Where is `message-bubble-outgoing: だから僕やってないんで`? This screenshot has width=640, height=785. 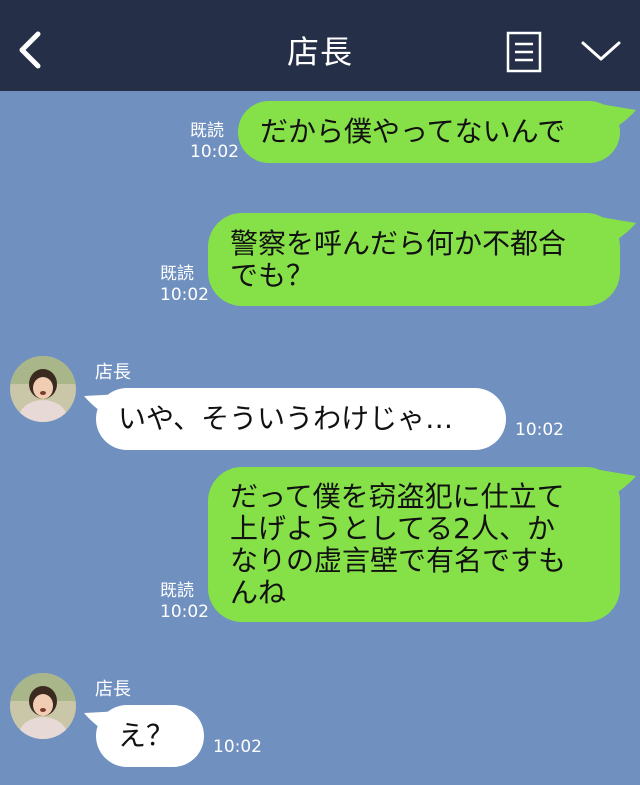 message-bubble-outgoing: だから僕やってないんで is located at coordinates (429, 132).